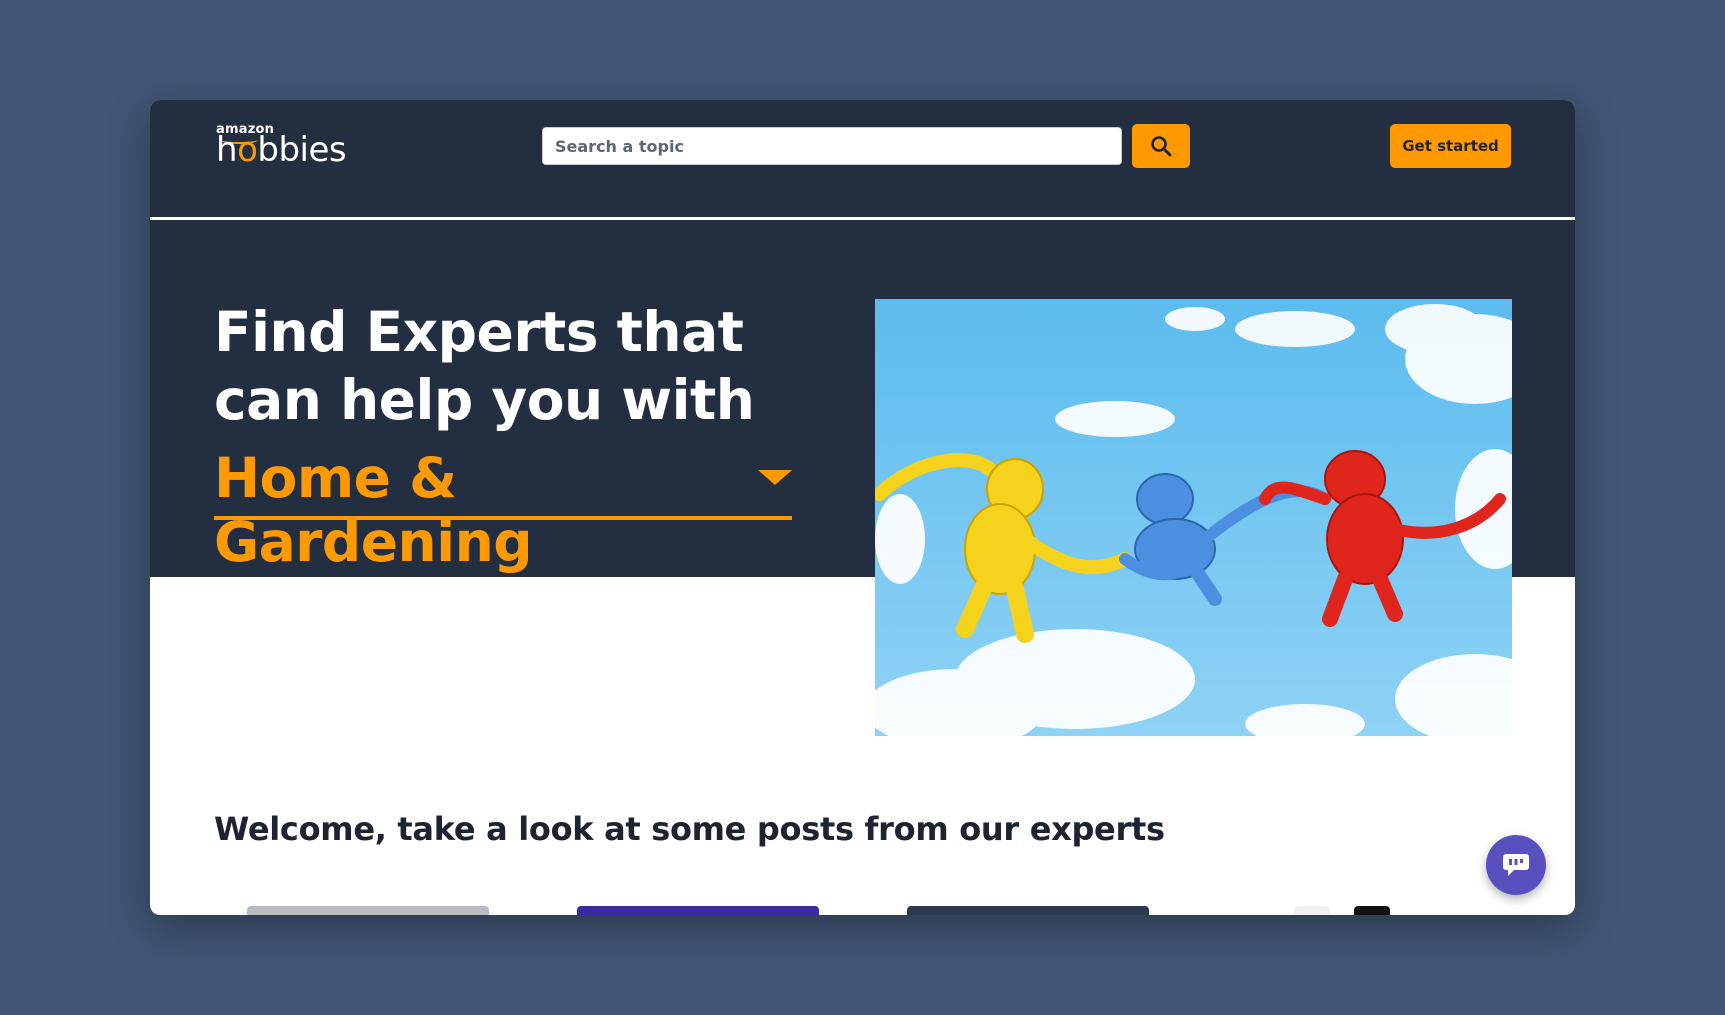 This screenshot has height=1015, width=1725. What do you see at coordinates (775, 477) in the screenshot?
I see `caret-down-icon` at bounding box center [775, 477].